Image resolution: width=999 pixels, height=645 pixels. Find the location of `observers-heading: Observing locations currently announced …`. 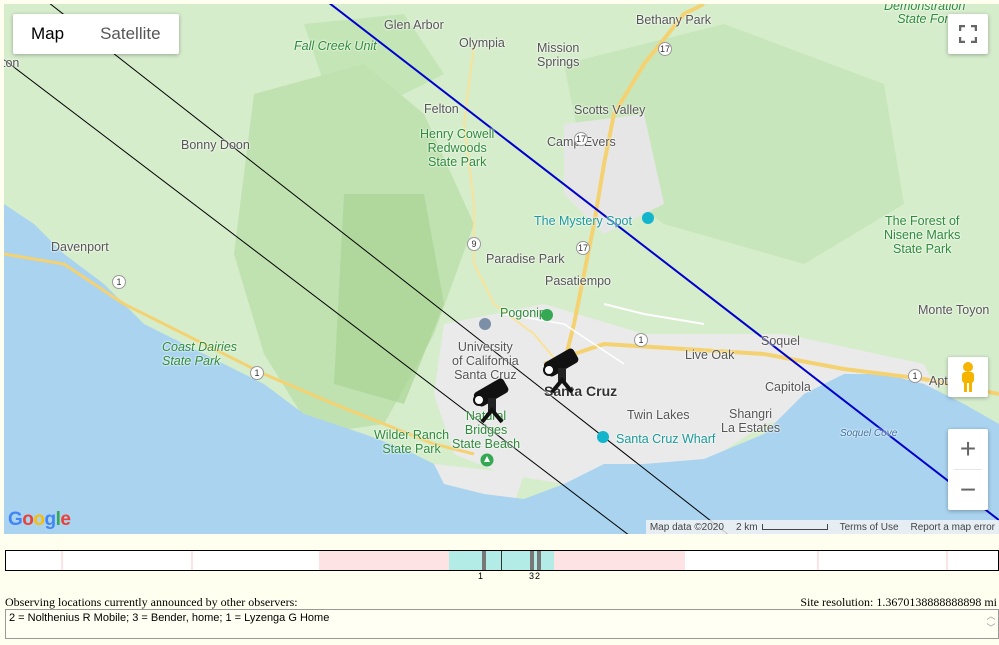

observers-heading: Observing locations currently announced … is located at coordinates (151, 602).